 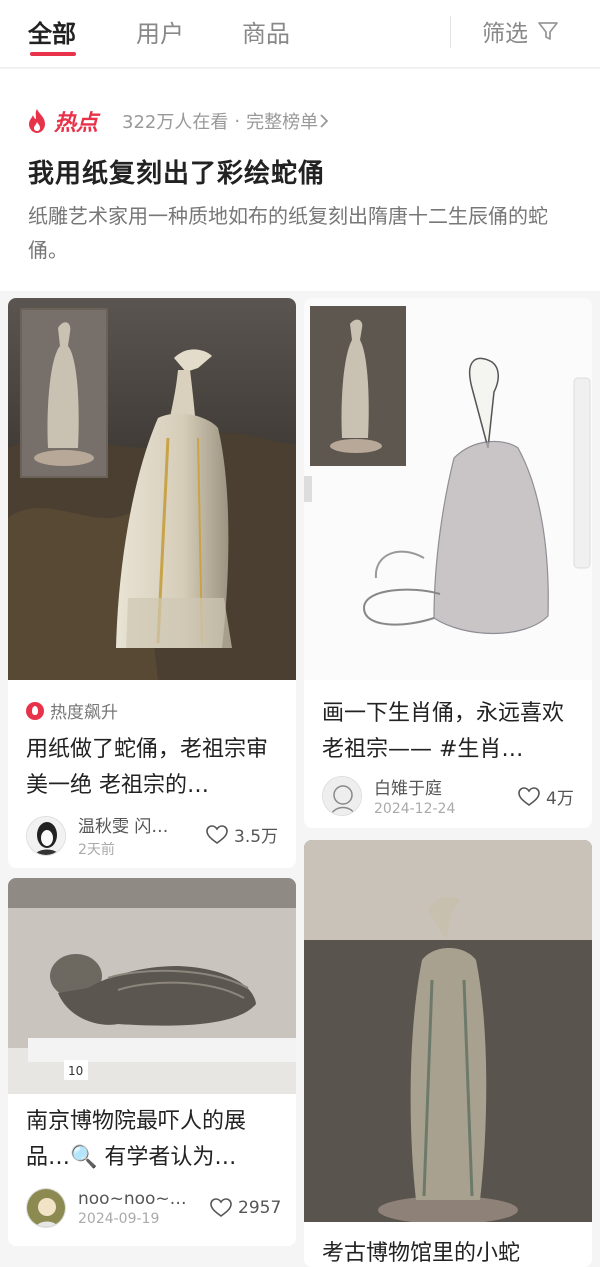 What do you see at coordinates (505, 34) in the screenshot?
I see `filter-label: 筛选` at bounding box center [505, 34].